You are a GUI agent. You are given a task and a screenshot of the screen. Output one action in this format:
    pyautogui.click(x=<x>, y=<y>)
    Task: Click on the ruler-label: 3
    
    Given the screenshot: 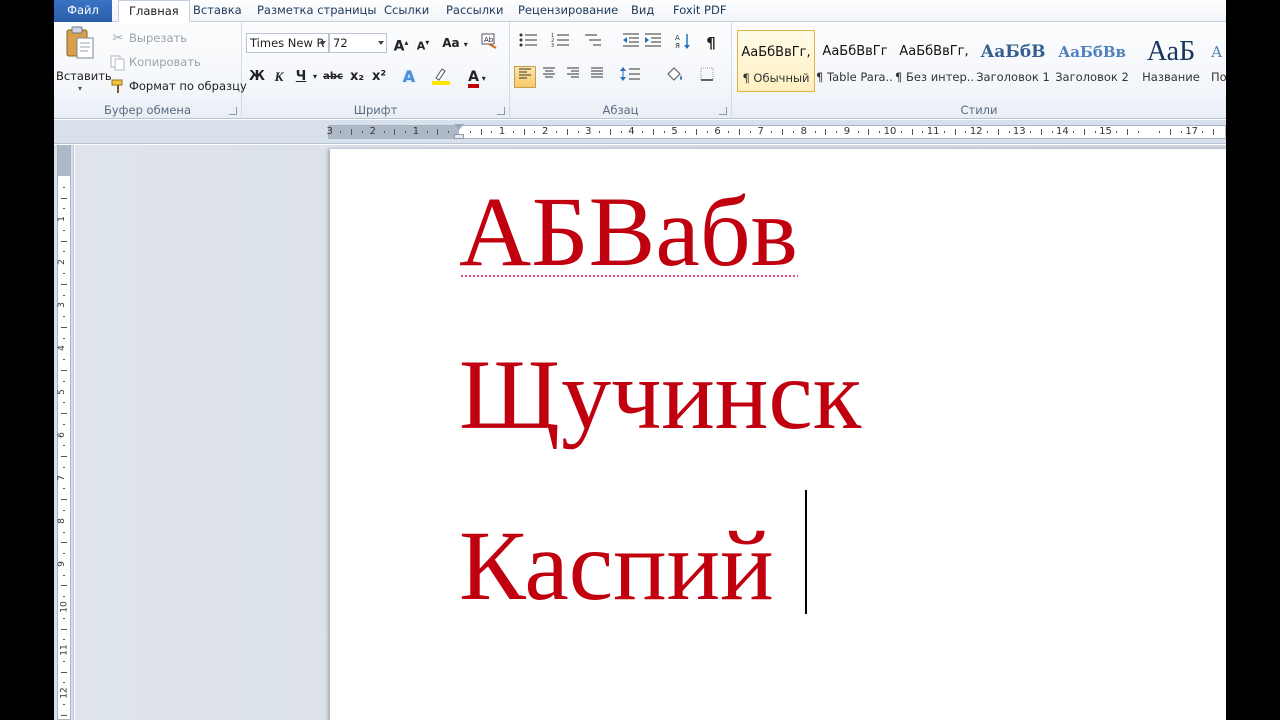 What is the action you would take?
    pyautogui.click(x=329, y=131)
    